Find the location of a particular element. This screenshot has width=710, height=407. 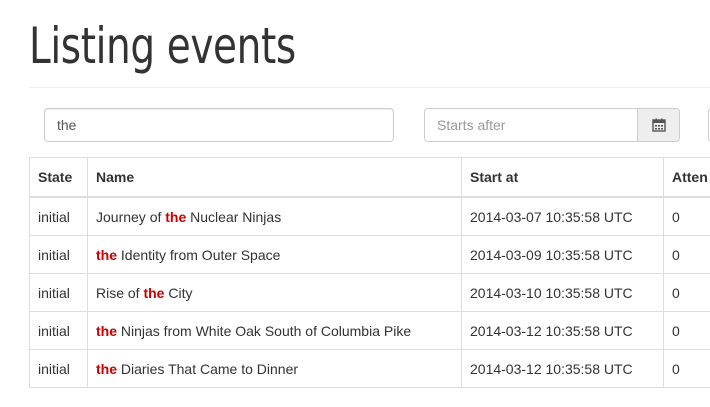

name-cell: the Diaries That Came to Dinner is located at coordinates (274, 368).